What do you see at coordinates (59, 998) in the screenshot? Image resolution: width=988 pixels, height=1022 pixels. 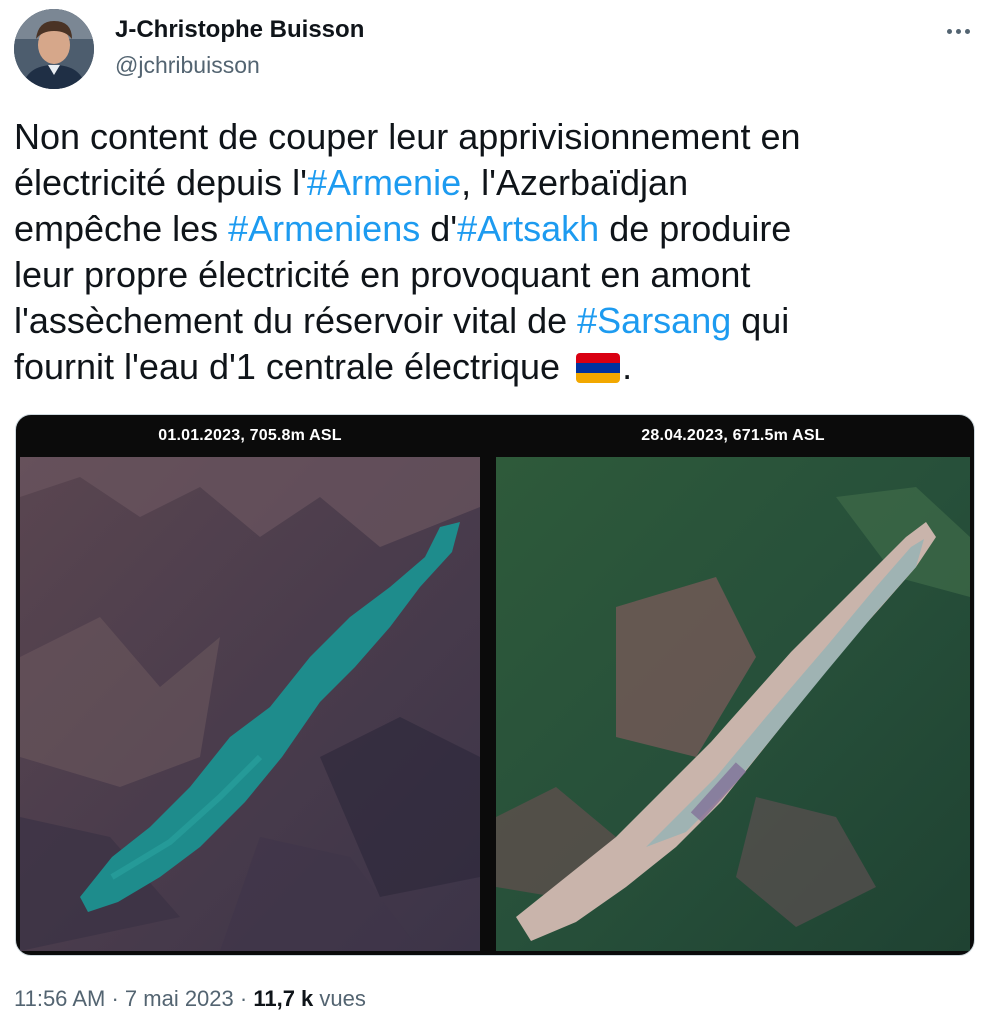 I see `tweet-time: 11:56 AM` at bounding box center [59, 998].